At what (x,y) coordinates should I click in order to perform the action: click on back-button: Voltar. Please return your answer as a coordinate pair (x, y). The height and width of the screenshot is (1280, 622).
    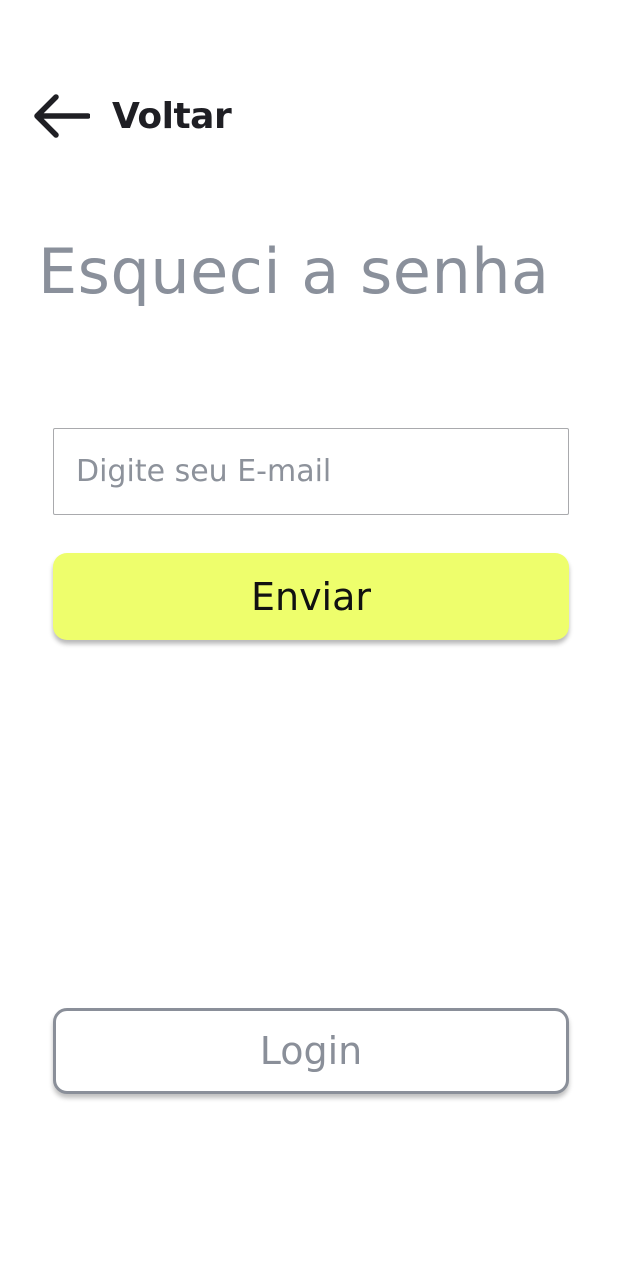
    Looking at the image, I should click on (132, 116).